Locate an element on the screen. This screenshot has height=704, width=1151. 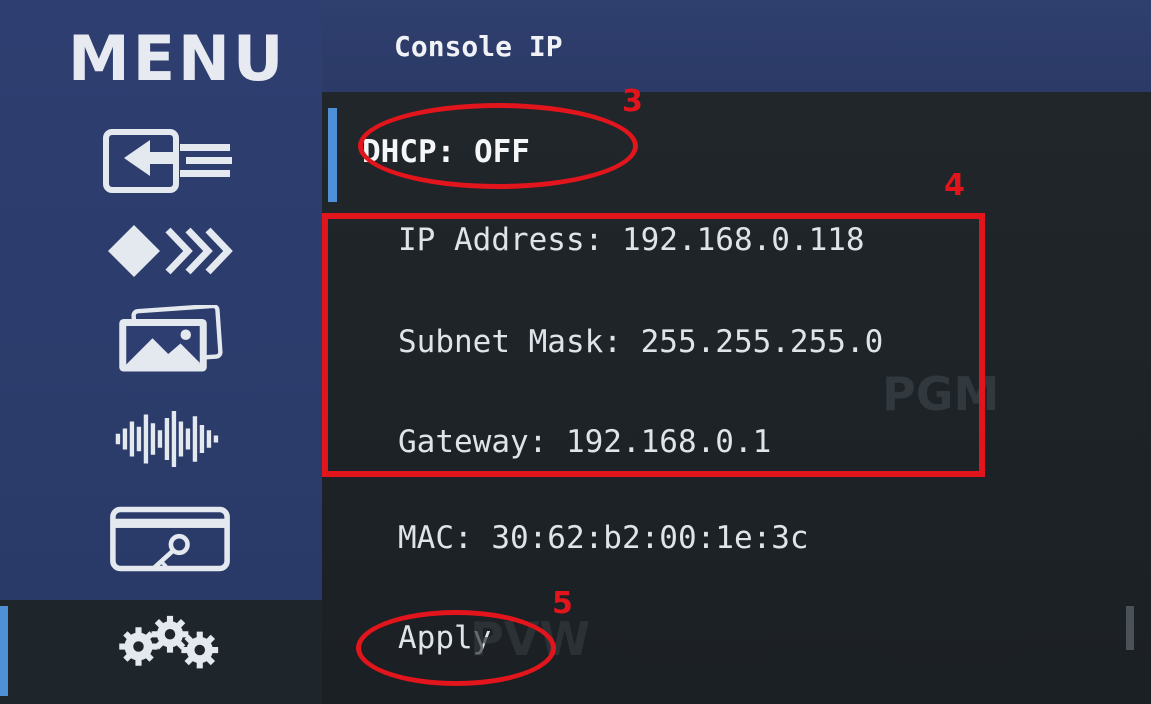
menu-title: MENU is located at coordinates (177, 58).